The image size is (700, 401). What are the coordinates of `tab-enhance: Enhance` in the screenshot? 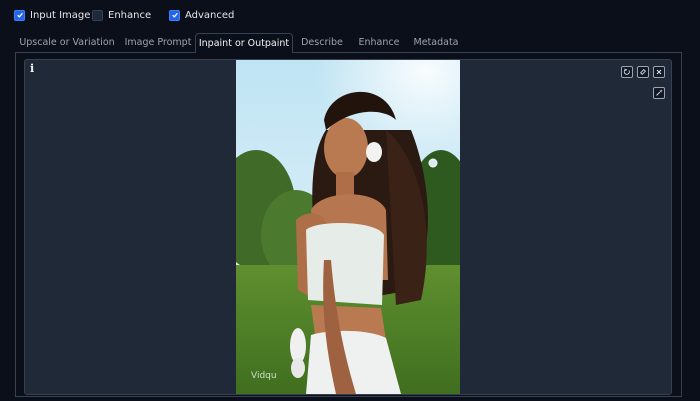 It's located at (379, 43).